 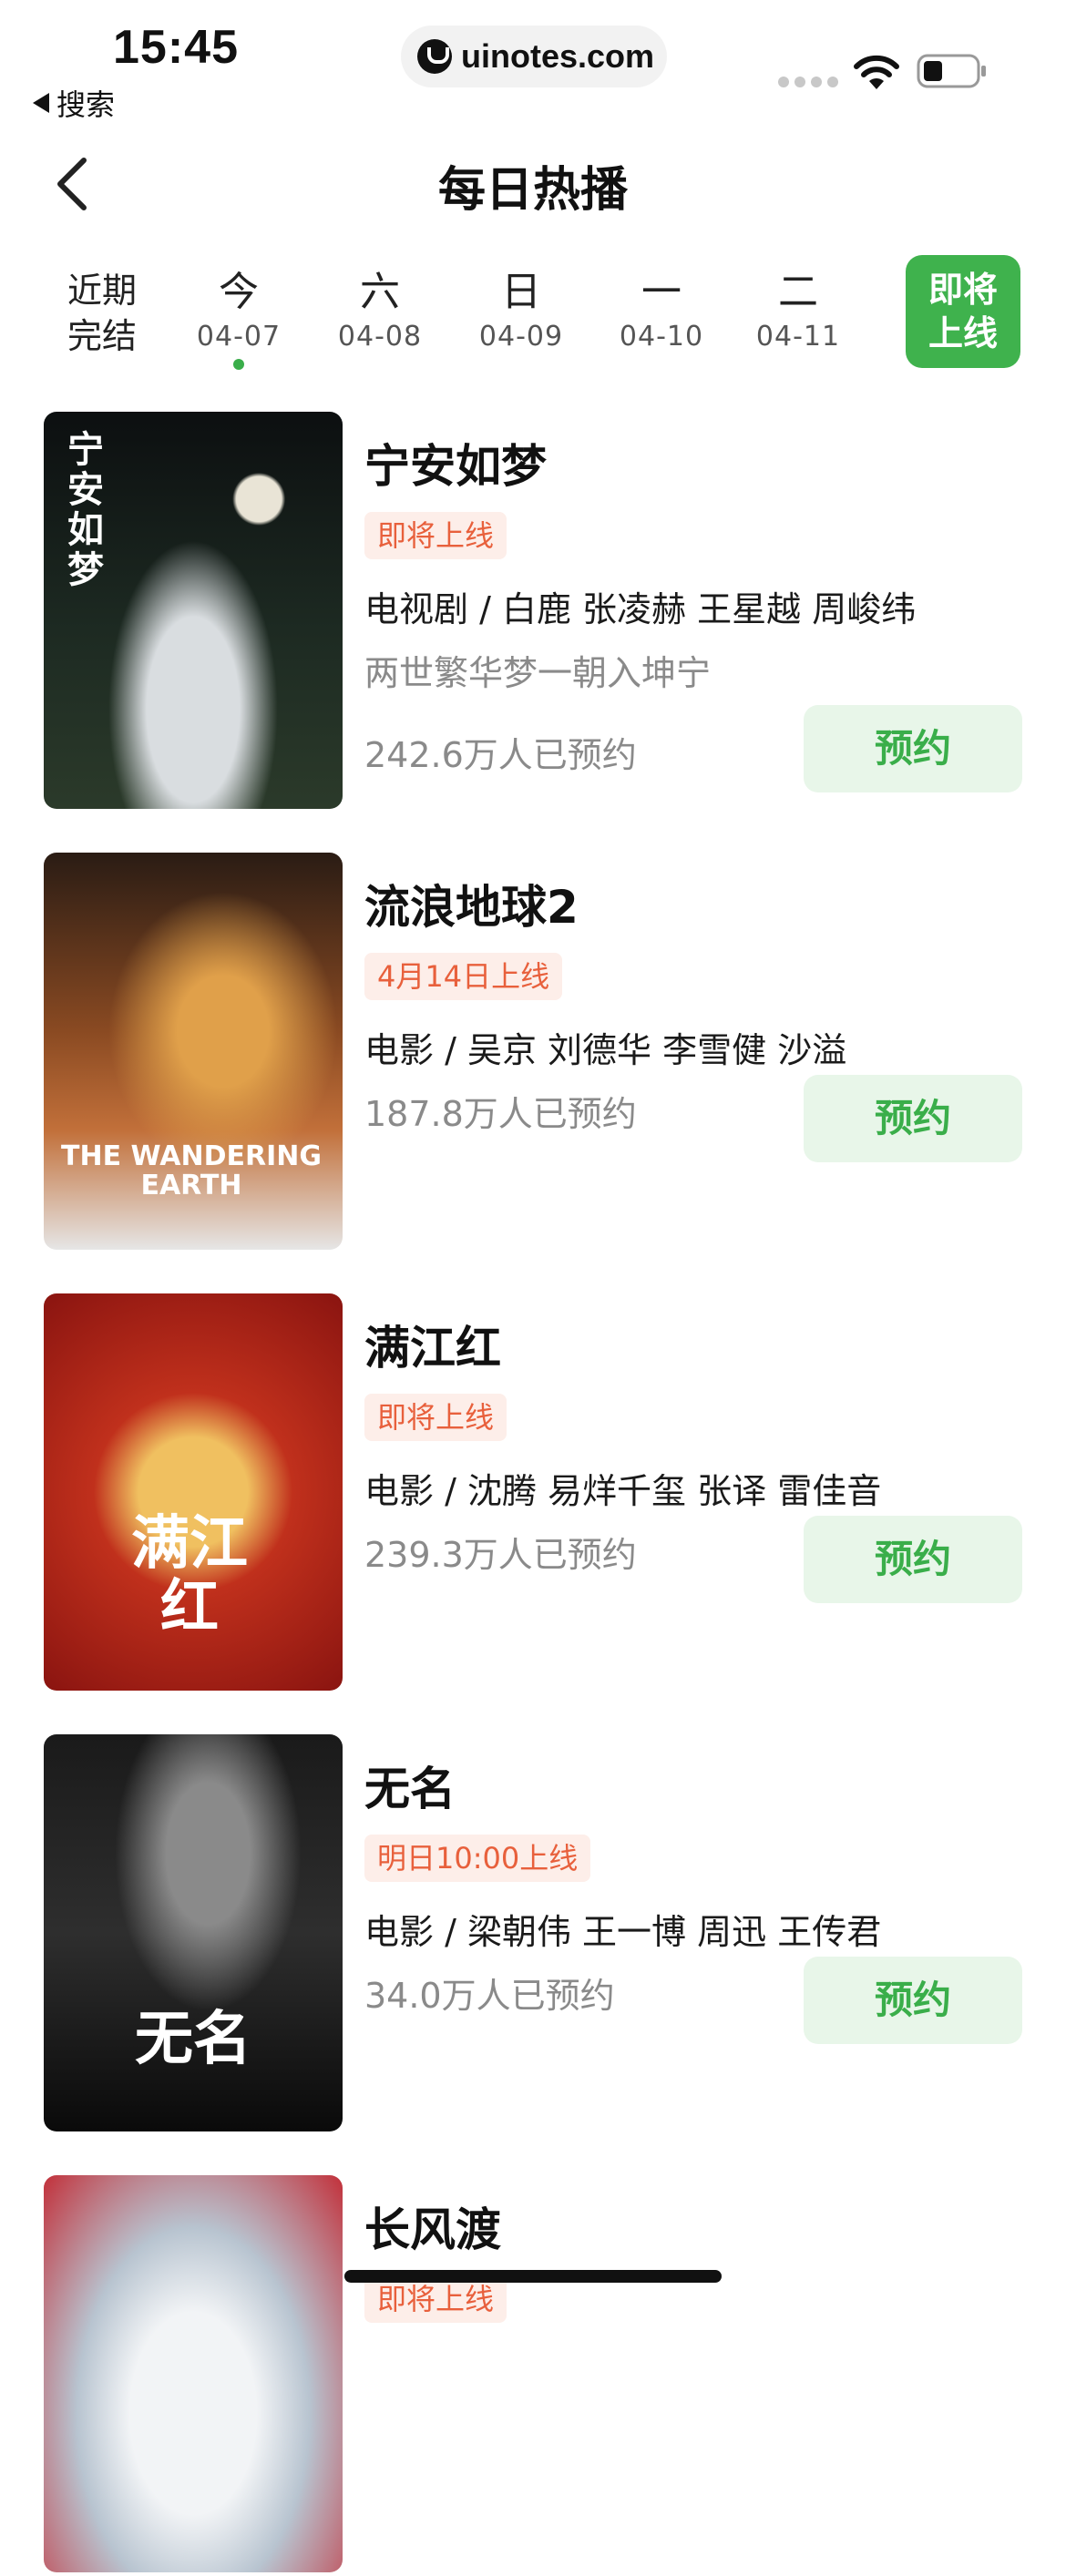 I want to click on show-subtitle: 两世繁华梦一朝入坤宁, so click(x=538, y=673).